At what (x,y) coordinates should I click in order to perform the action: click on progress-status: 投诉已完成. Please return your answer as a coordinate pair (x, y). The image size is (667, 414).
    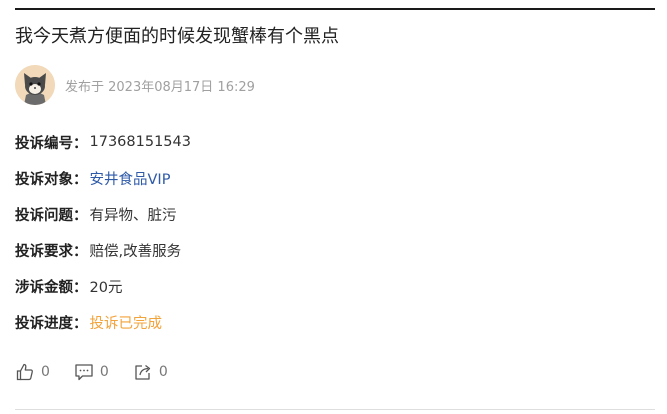
    Looking at the image, I should click on (126, 323).